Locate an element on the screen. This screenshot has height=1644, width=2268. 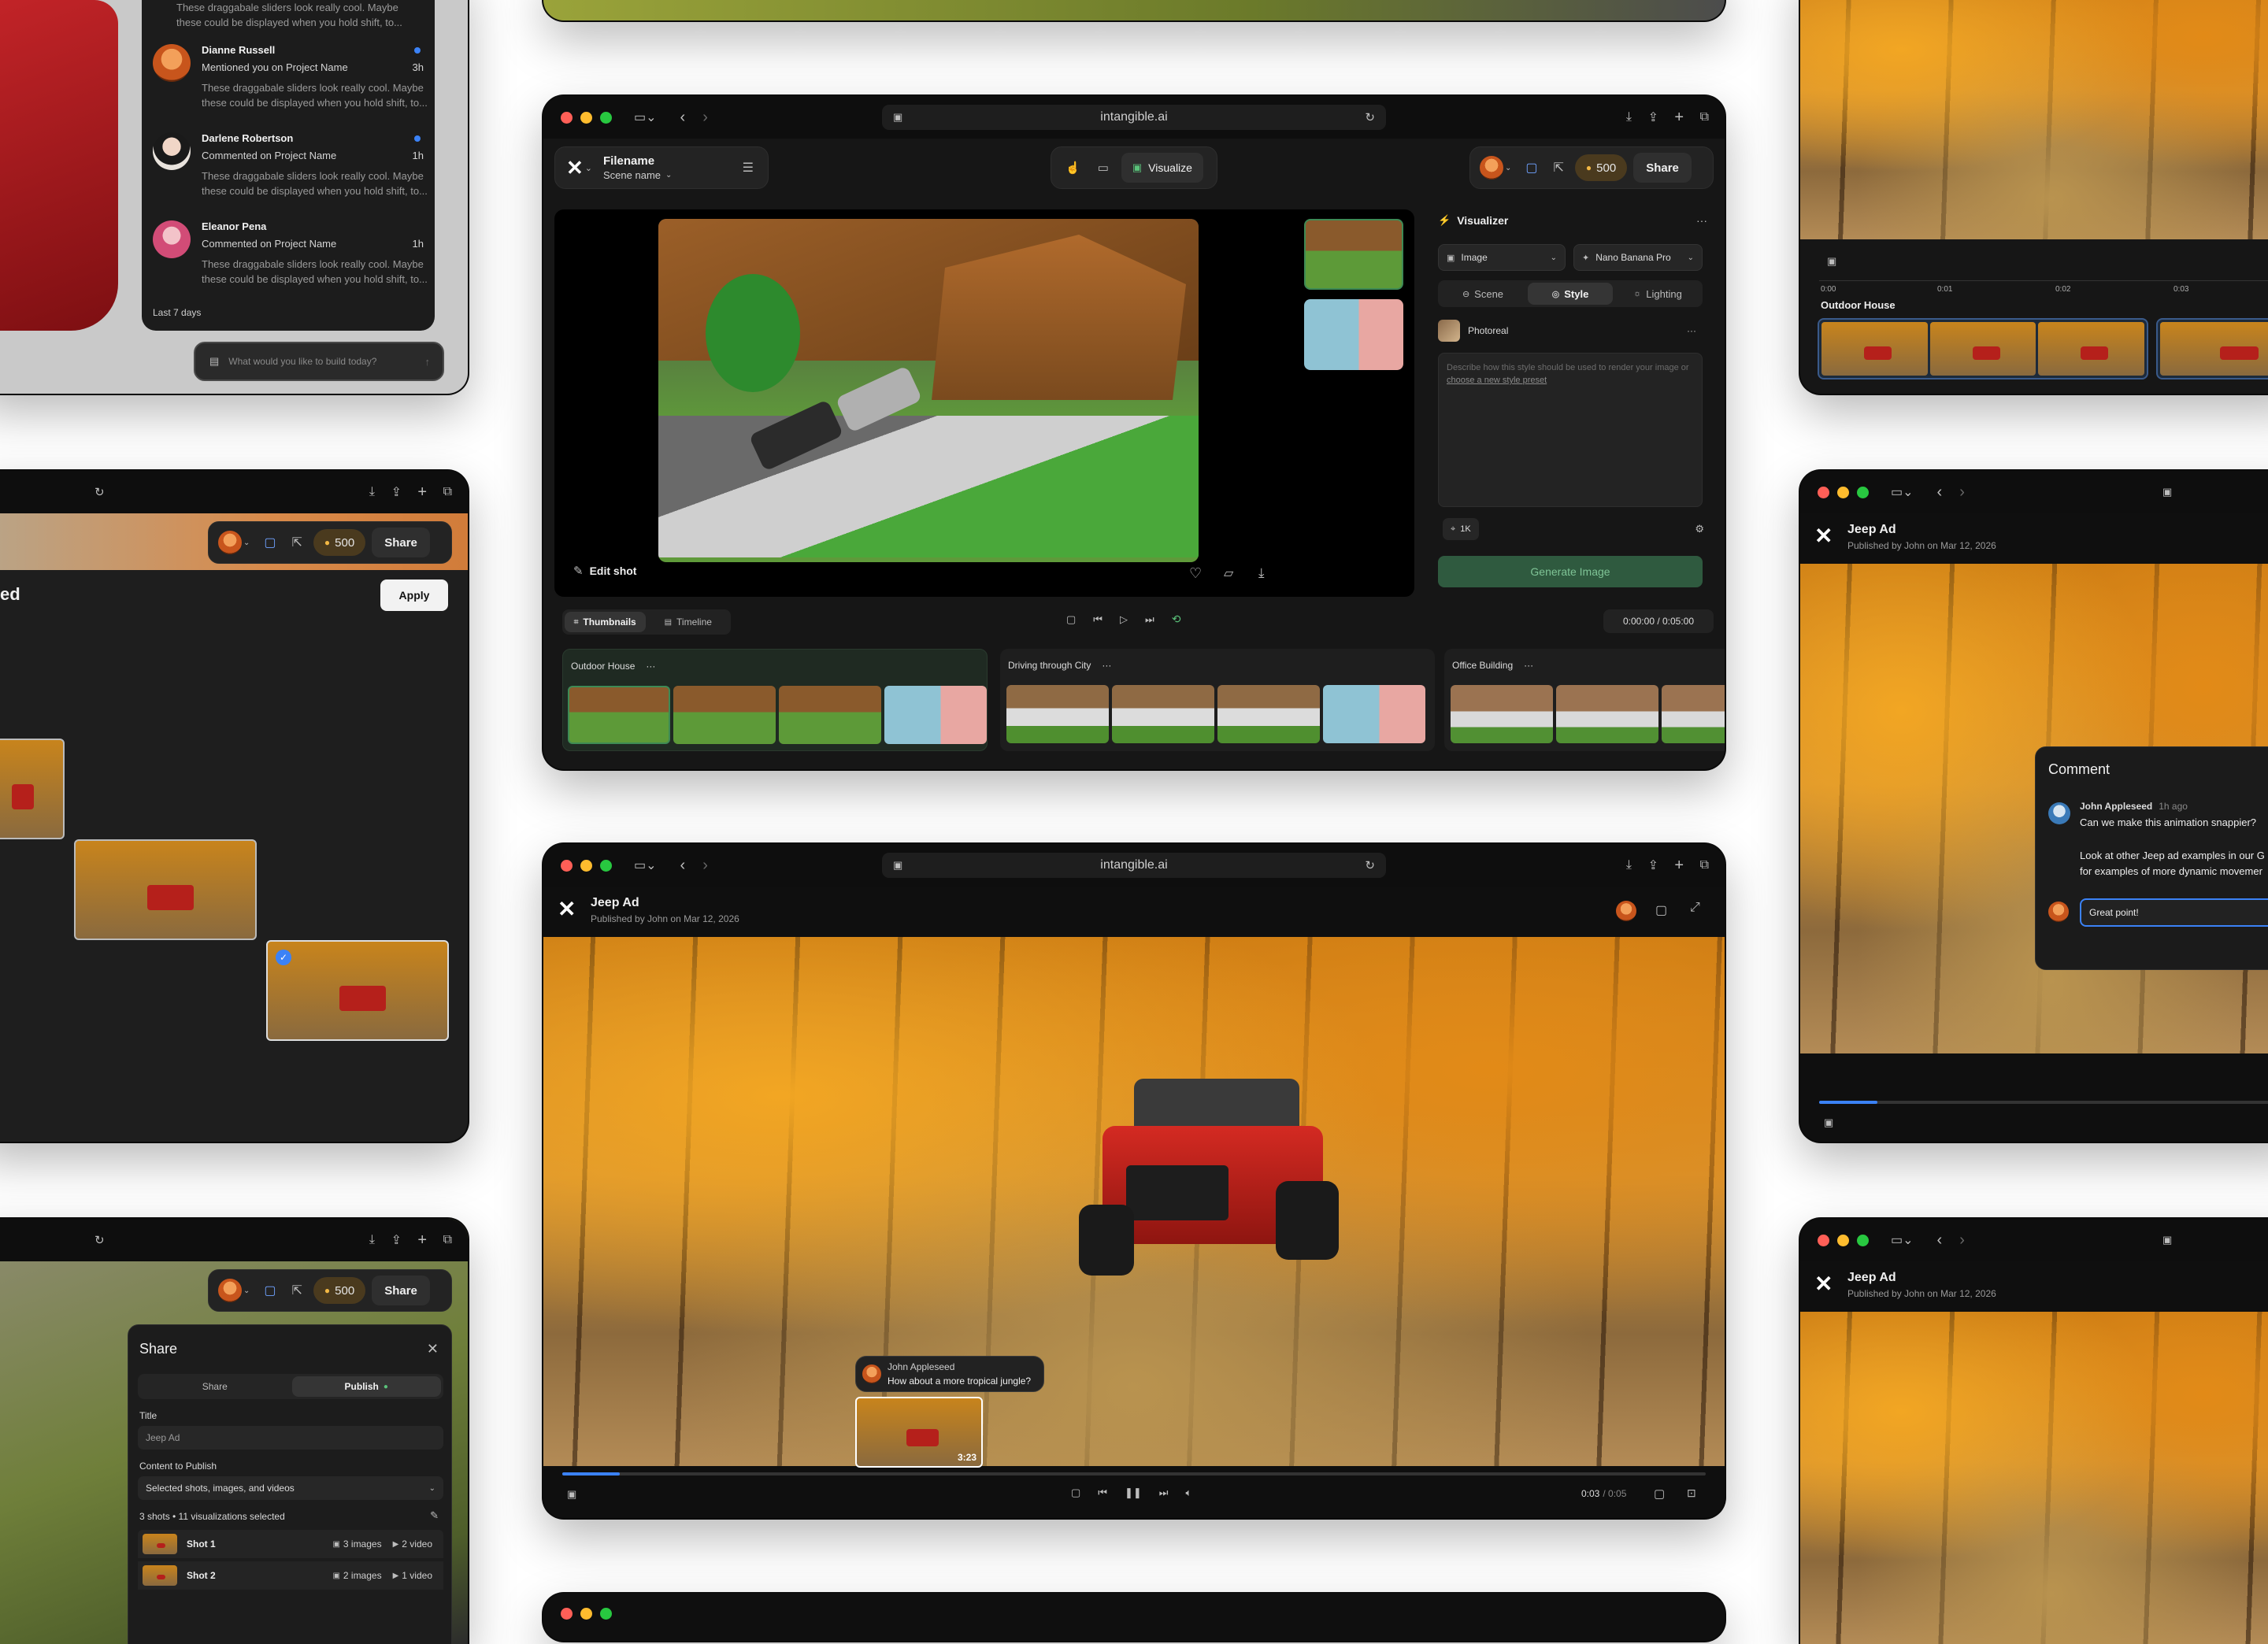
tab-style: ◎ Style is located at coordinates (1570, 294).